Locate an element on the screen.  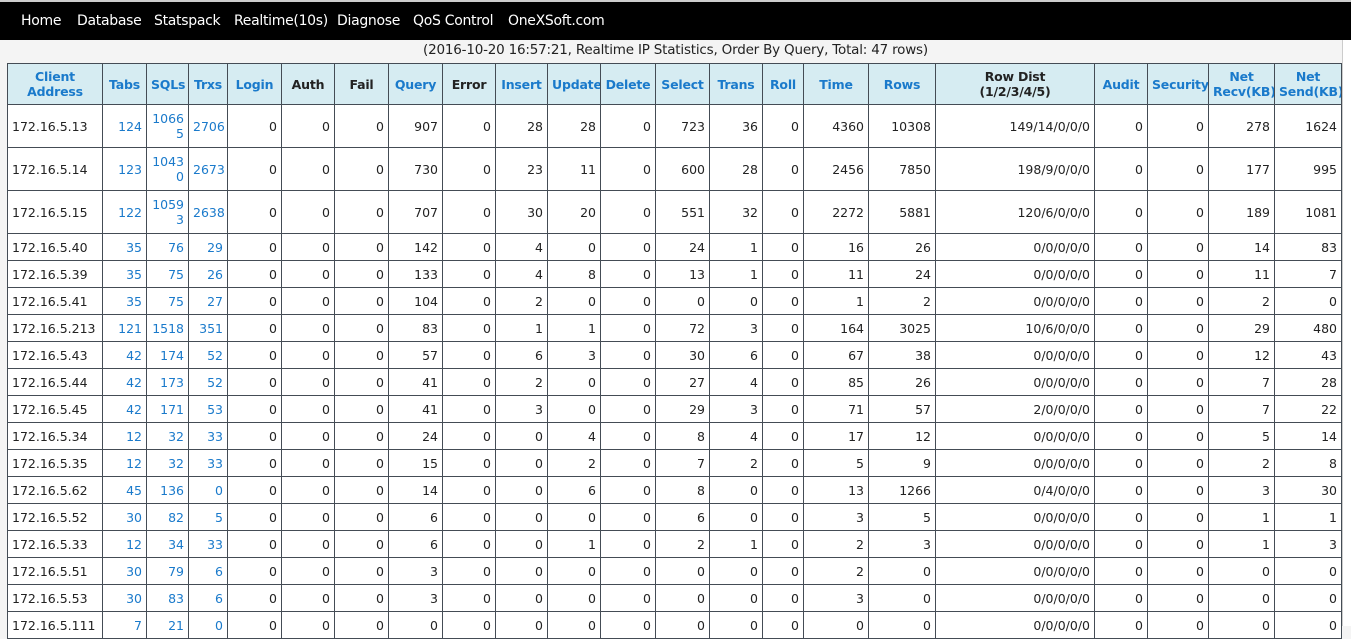
nav-diagnose: Diagnose is located at coordinates (368, 21).